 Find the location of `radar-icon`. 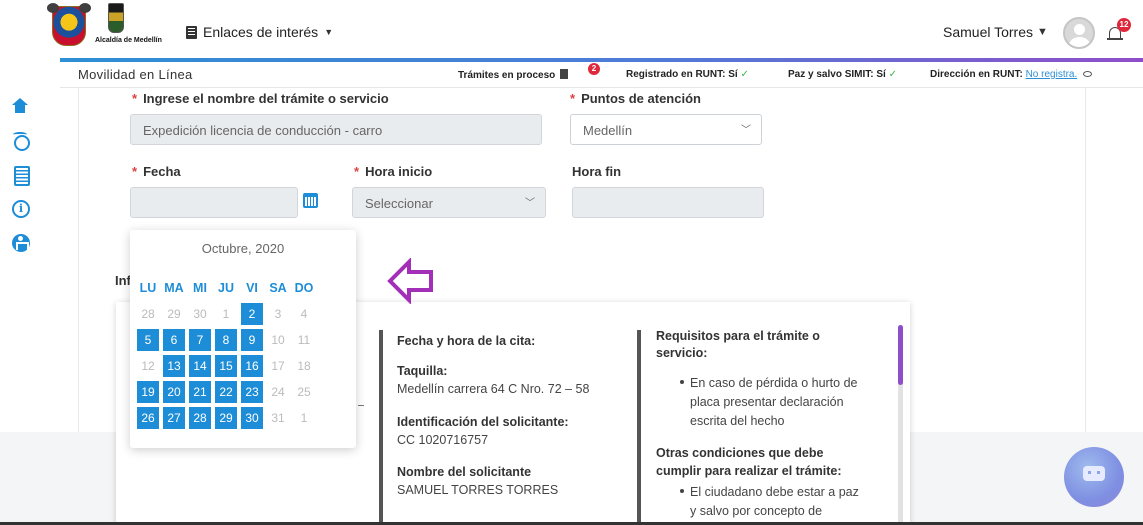

radar-icon is located at coordinates (21, 141).